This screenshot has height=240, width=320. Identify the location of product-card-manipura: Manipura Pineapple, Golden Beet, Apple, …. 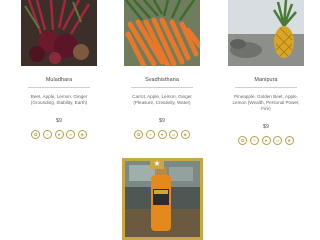
(266, 72).